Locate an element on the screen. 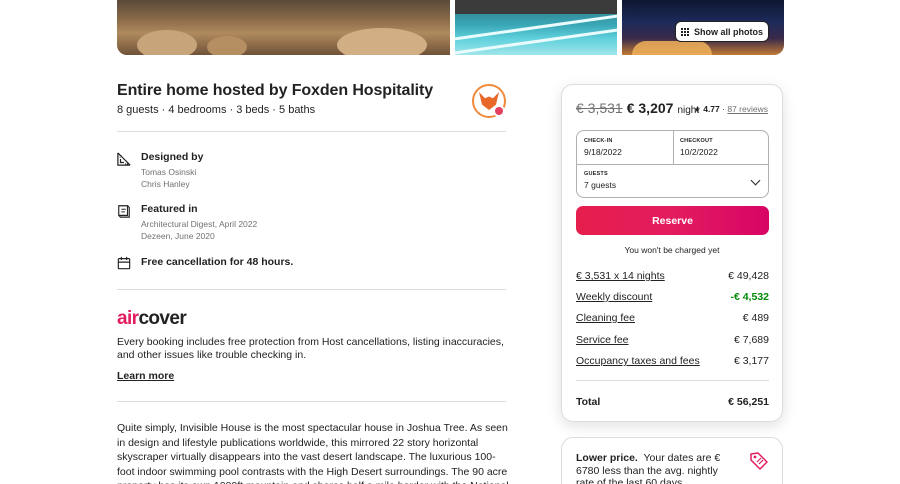 The width and height of the screenshot is (900, 484). show-all-photos-button: Show all photos is located at coordinates (722, 31).